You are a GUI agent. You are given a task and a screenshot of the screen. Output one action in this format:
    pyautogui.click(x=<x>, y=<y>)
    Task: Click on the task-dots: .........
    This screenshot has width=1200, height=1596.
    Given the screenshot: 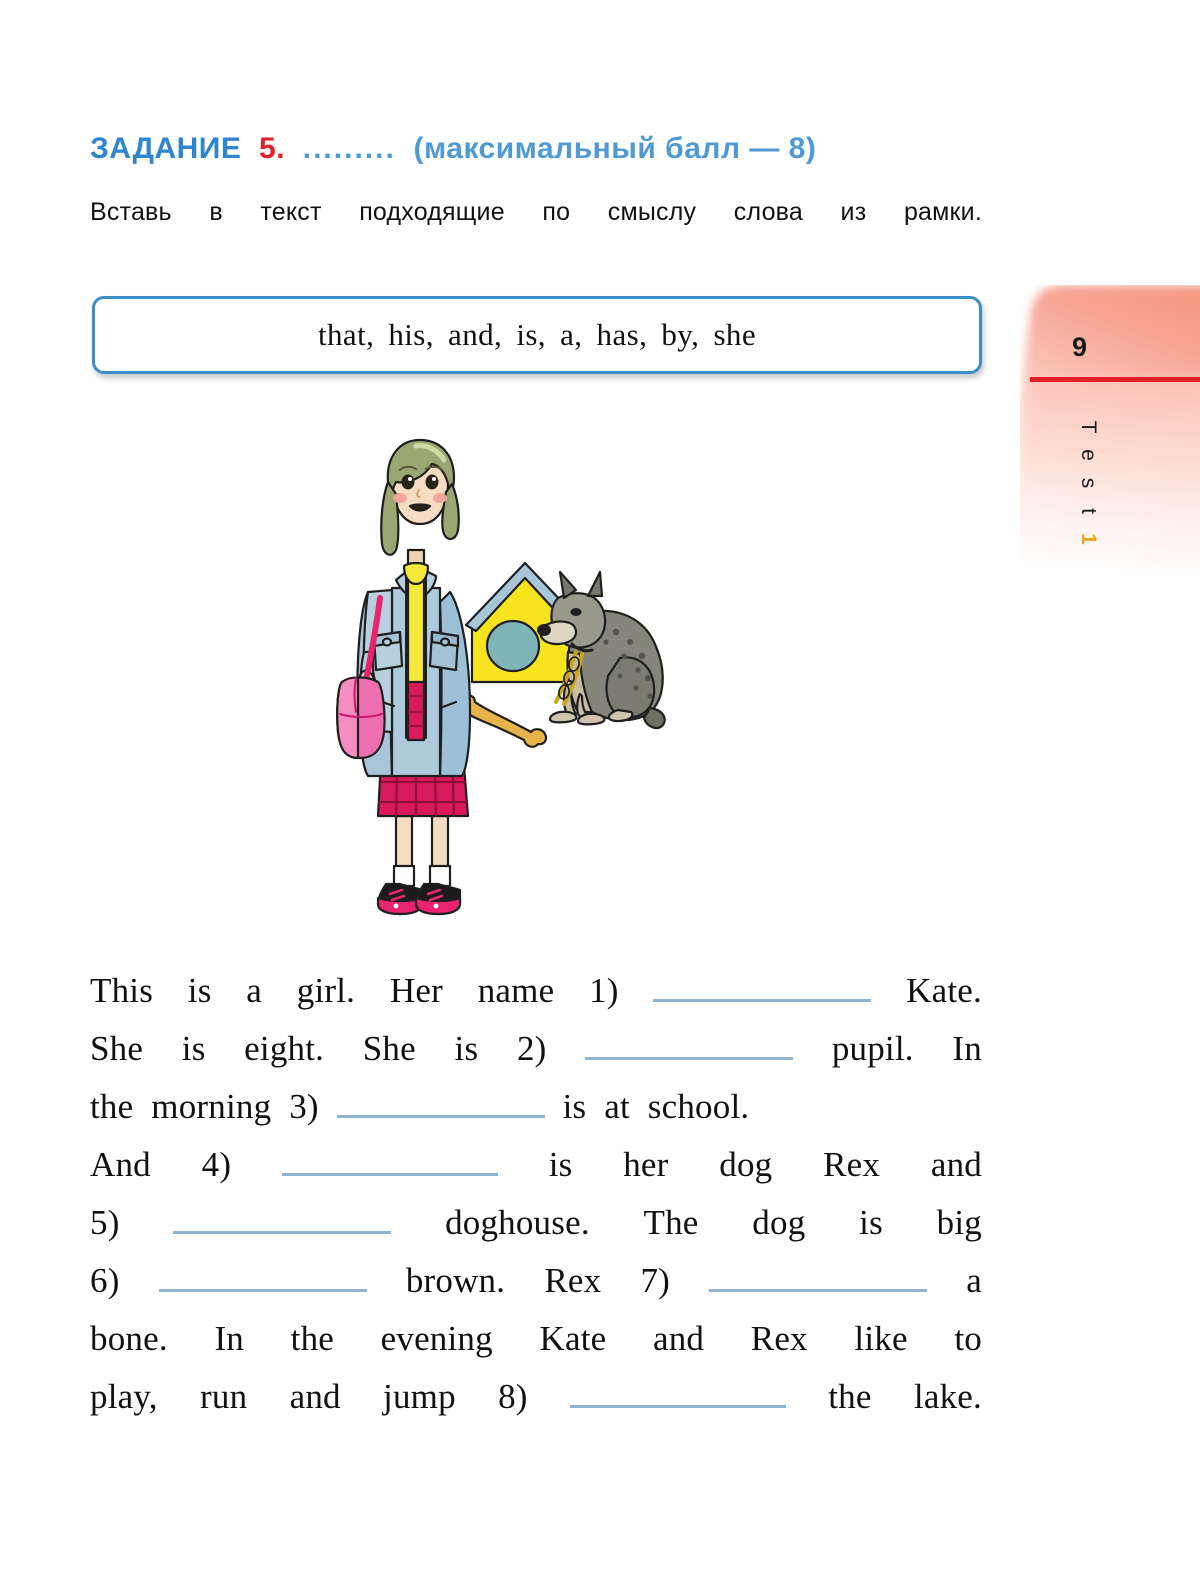 What is the action you would take?
    pyautogui.click(x=349, y=148)
    